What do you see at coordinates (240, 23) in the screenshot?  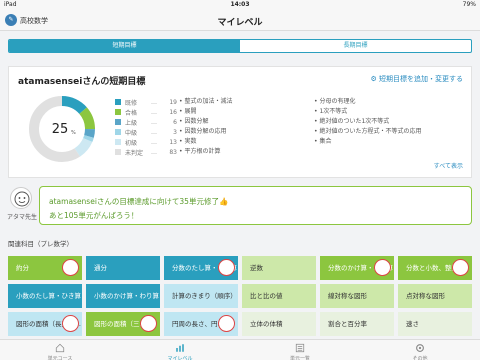 I see `page-title: マイレベル` at bounding box center [240, 23].